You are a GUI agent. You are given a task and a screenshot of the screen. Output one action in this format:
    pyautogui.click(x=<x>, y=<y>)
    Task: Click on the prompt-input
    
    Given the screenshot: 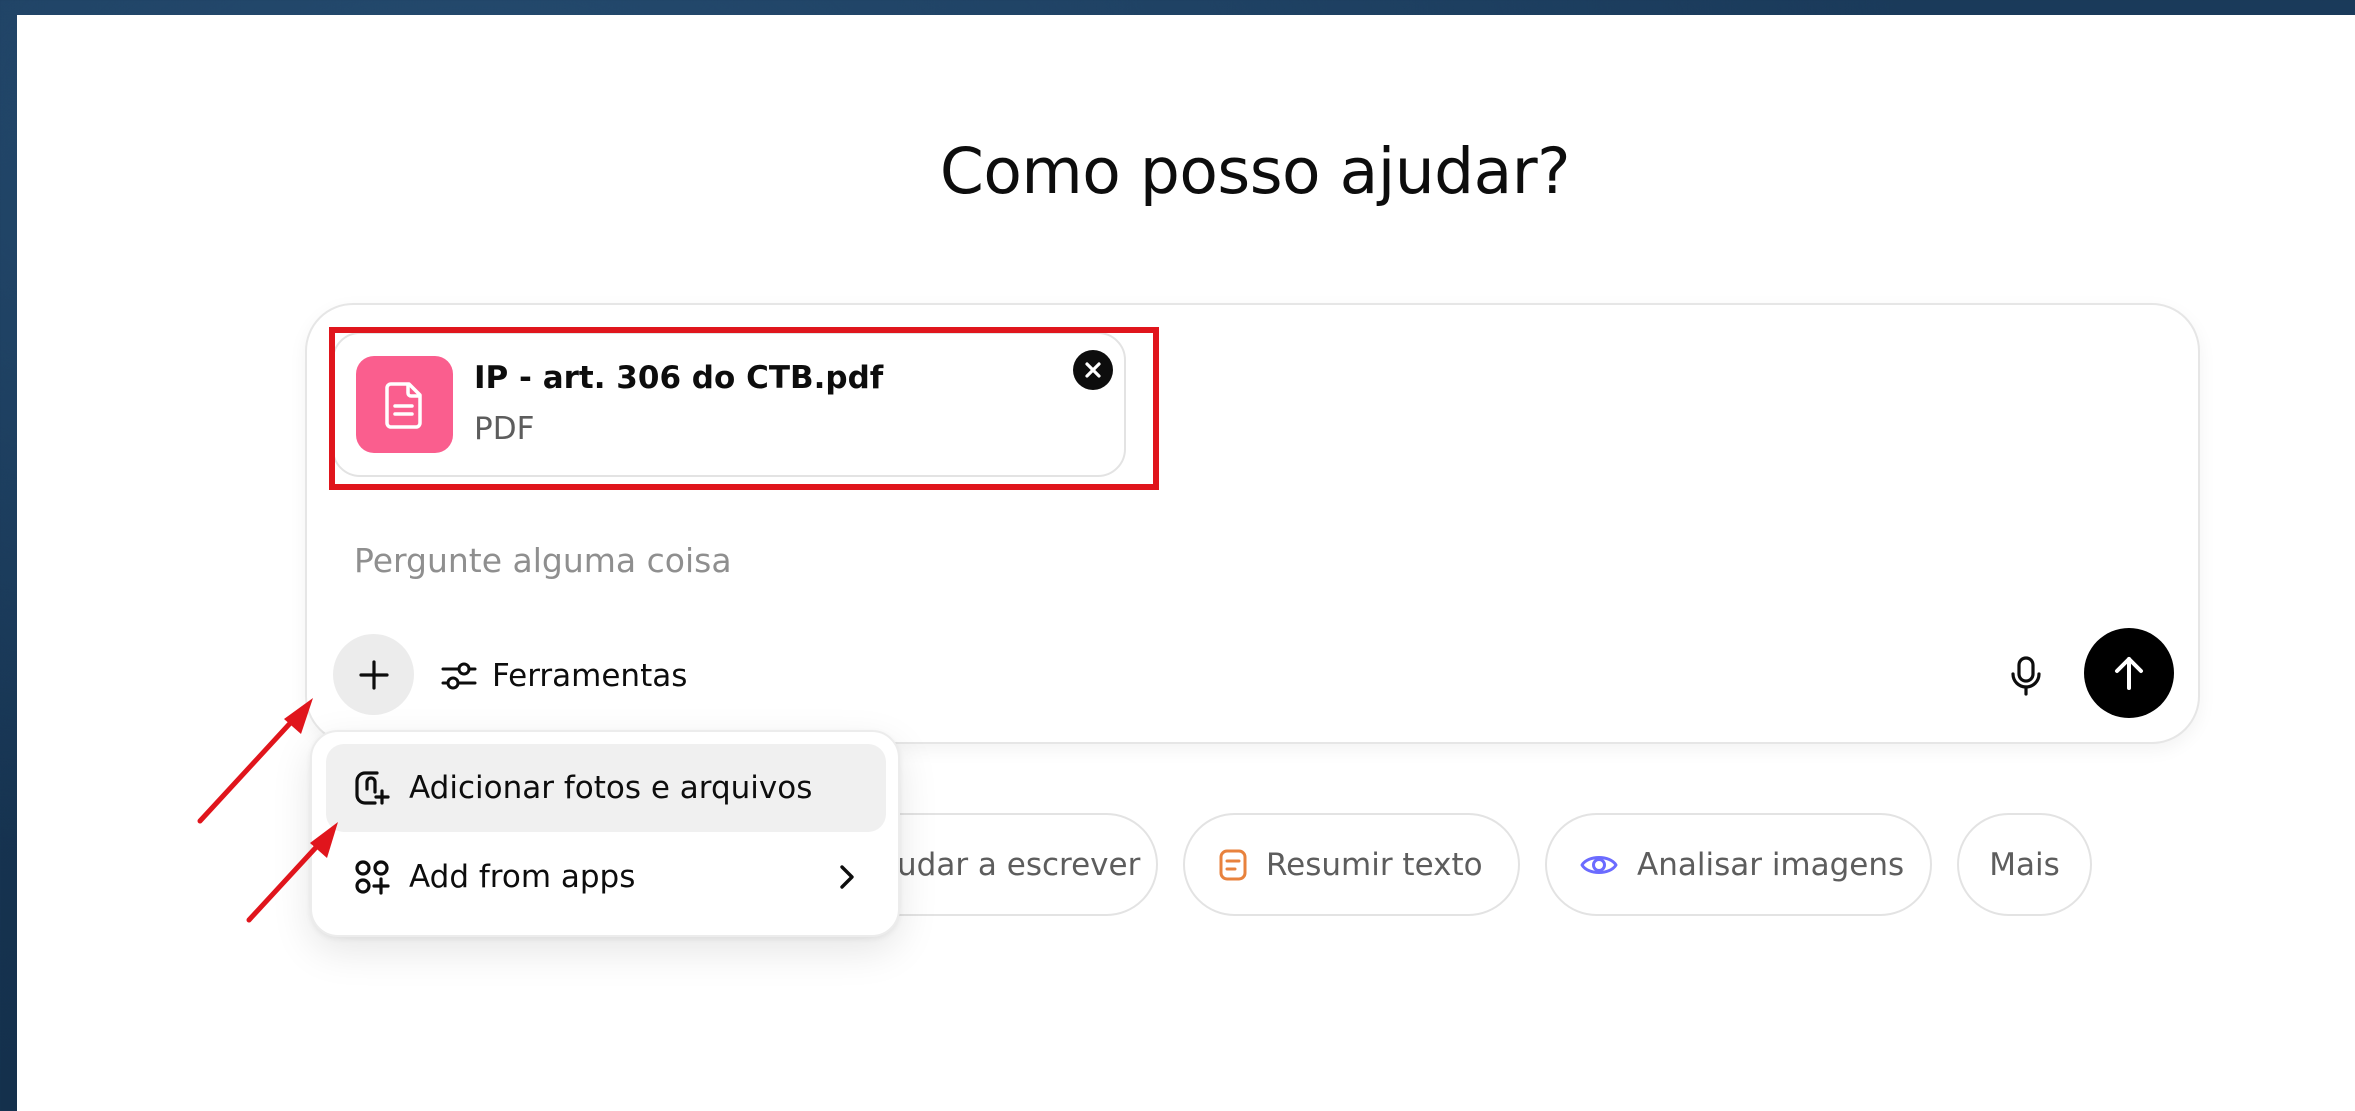 What is the action you would take?
    pyautogui.click(x=1204, y=560)
    